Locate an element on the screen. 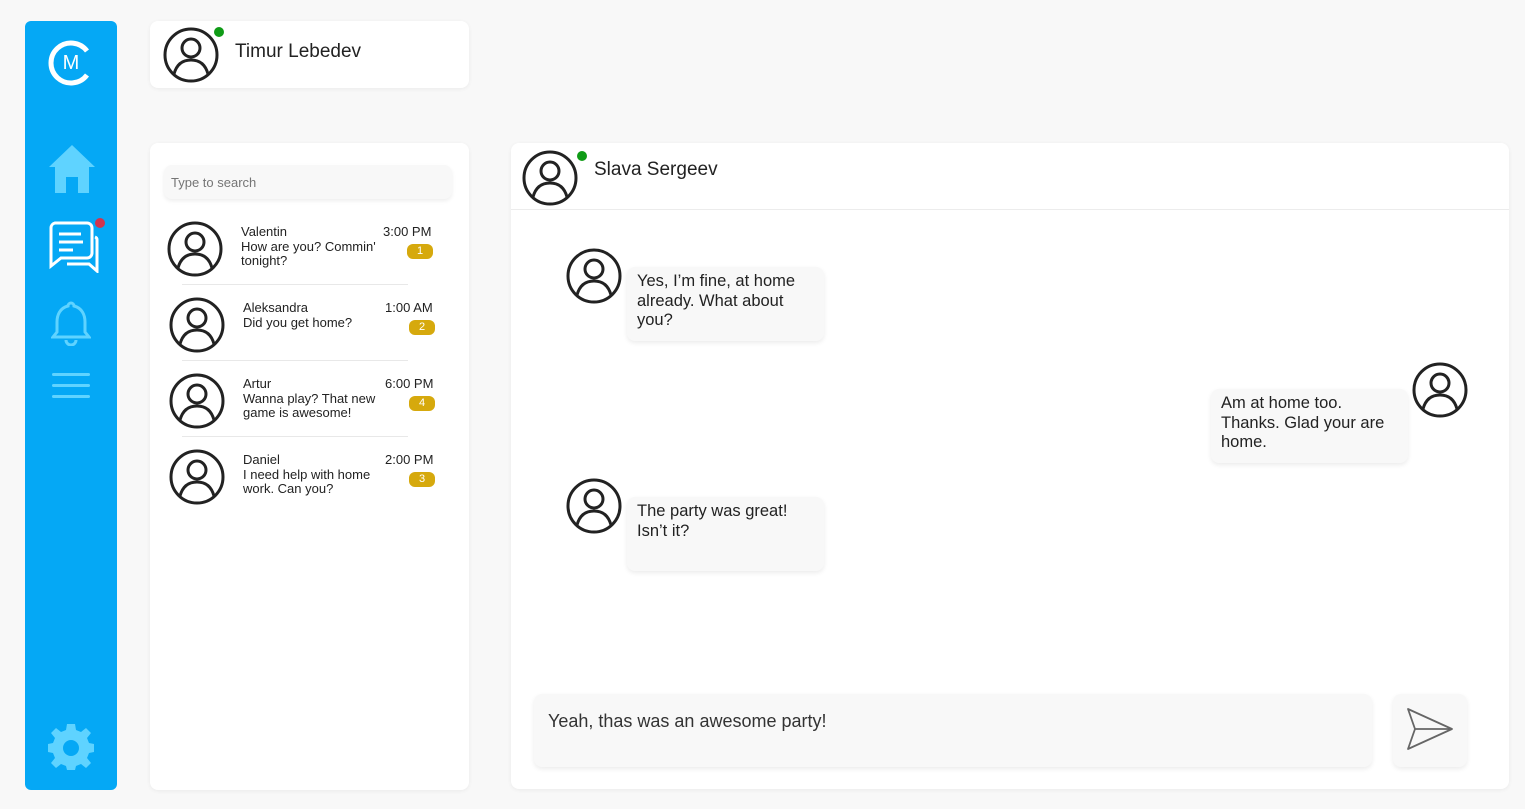 The height and width of the screenshot is (809, 1525). chat-icon is located at coordinates (74, 248).